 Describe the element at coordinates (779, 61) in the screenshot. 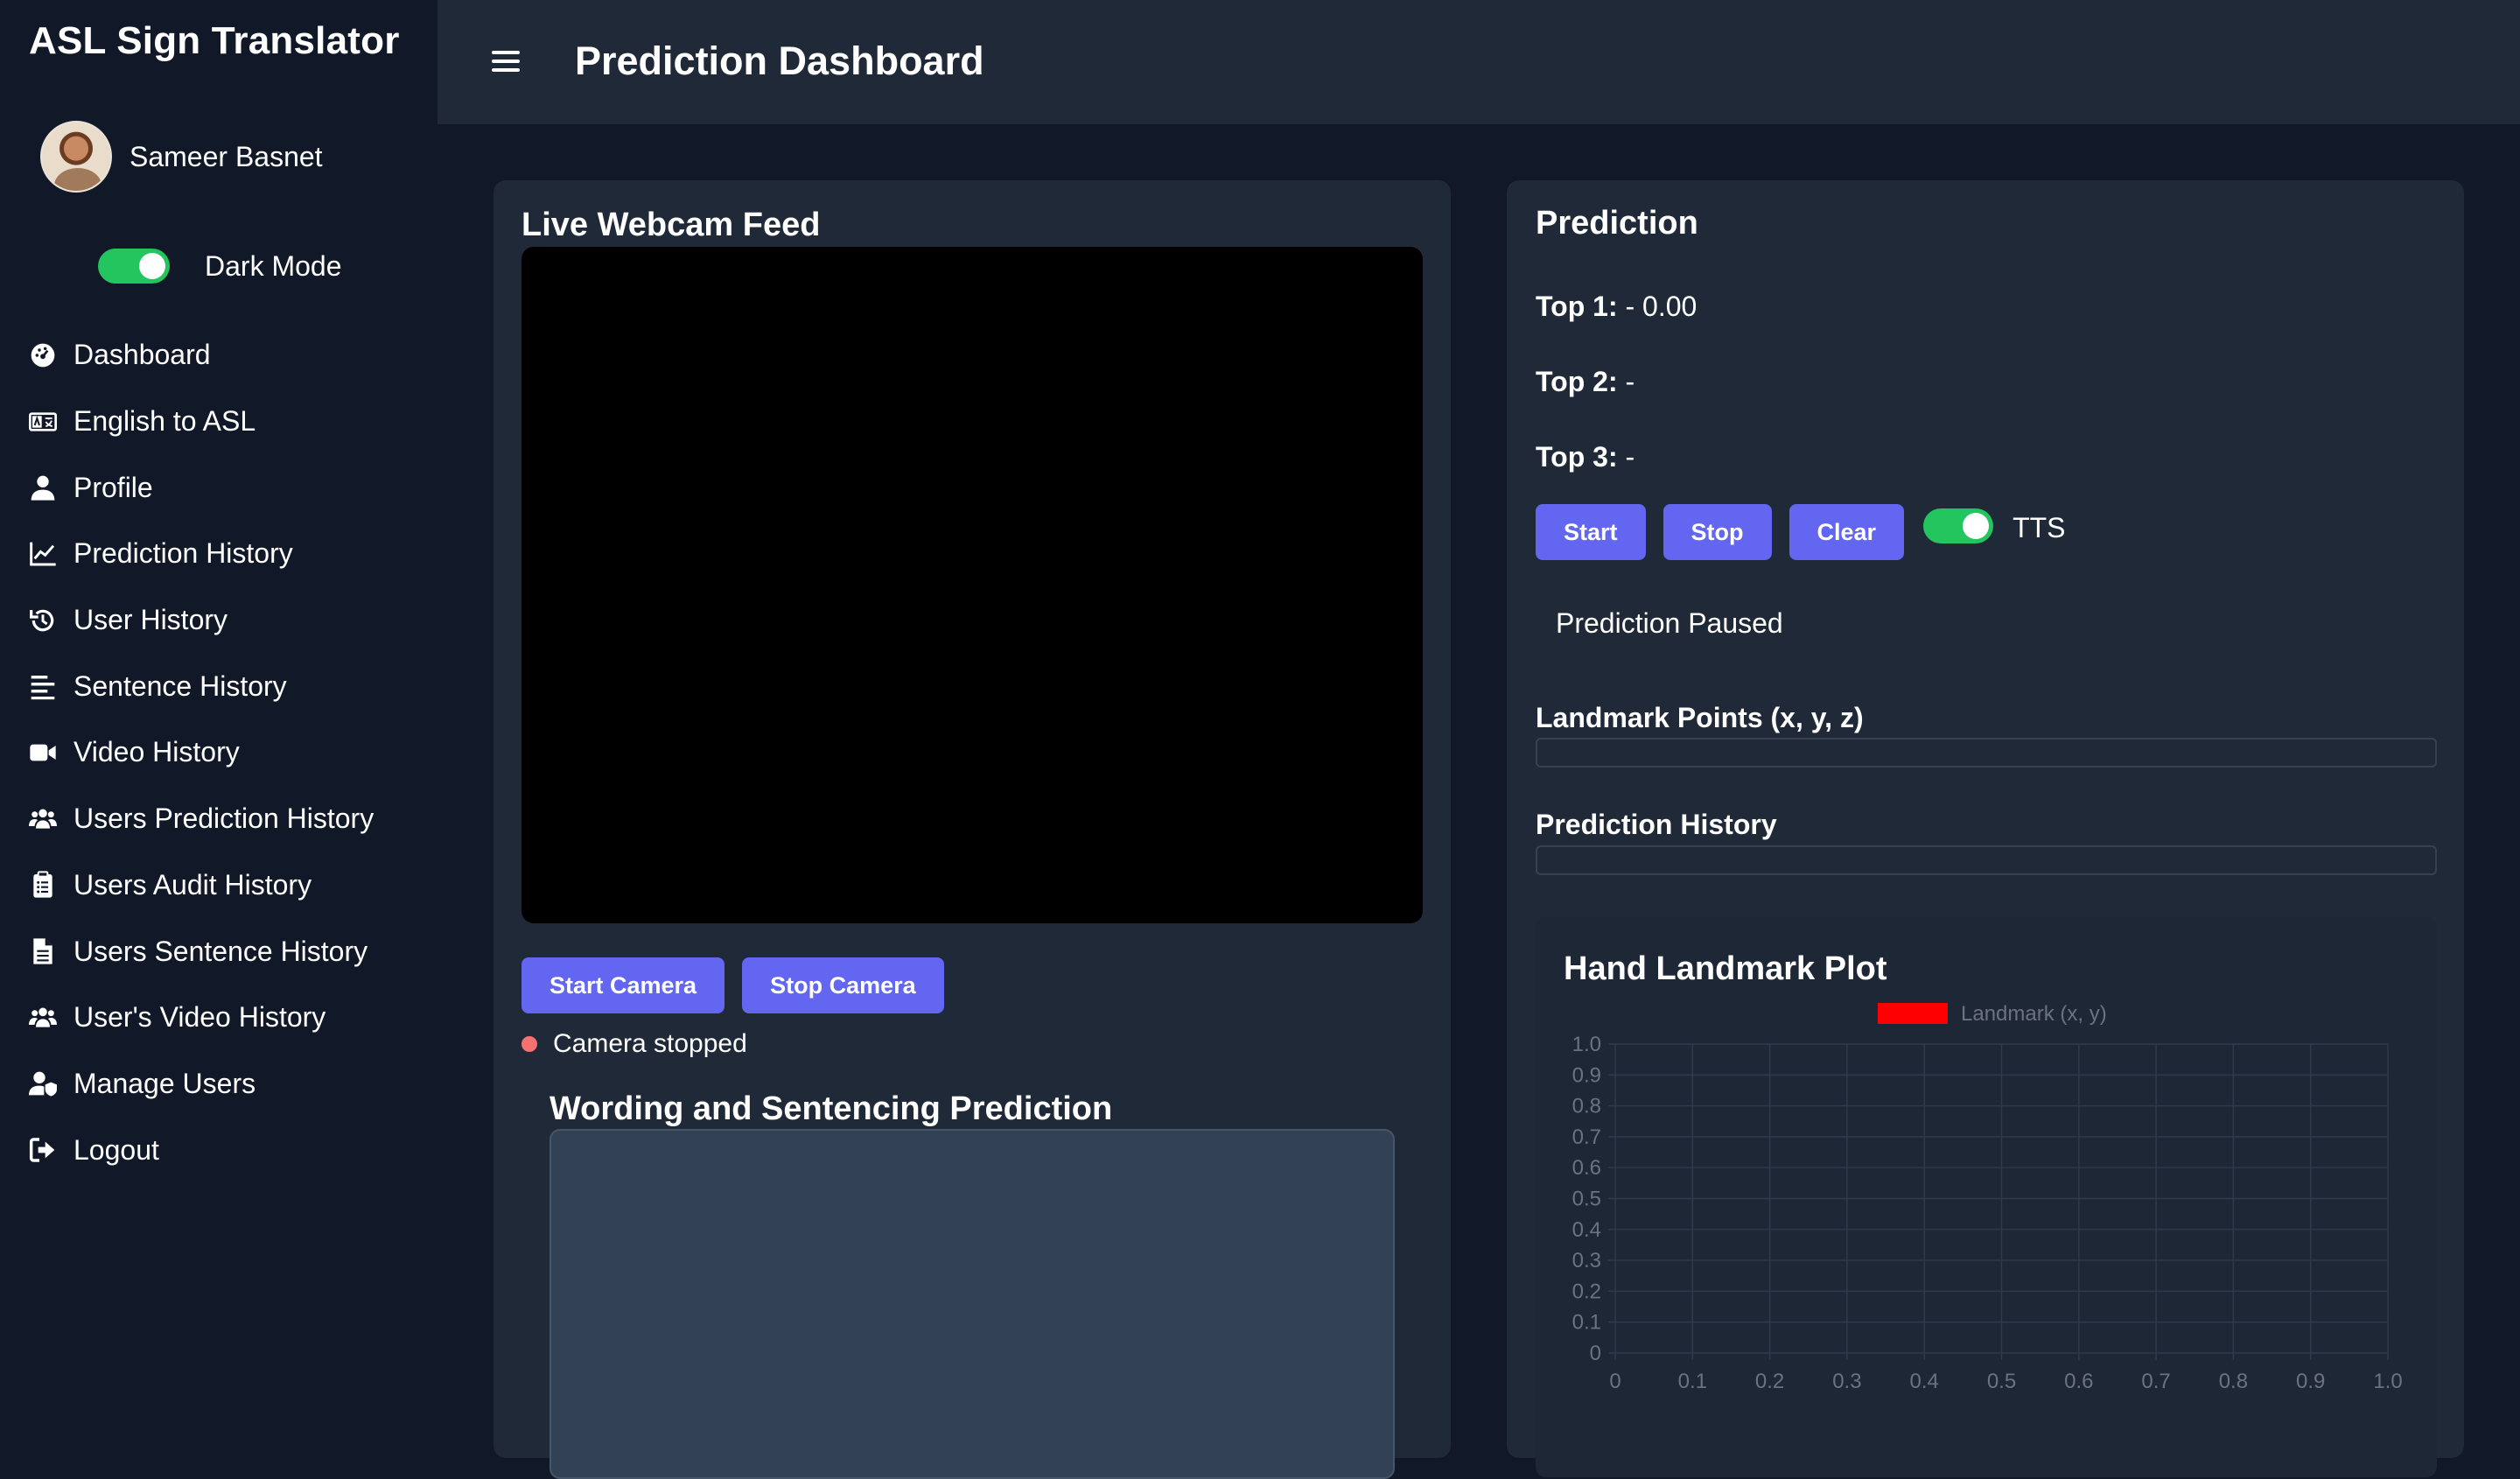

I see `page-title: Prediction Dashboard` at that location.